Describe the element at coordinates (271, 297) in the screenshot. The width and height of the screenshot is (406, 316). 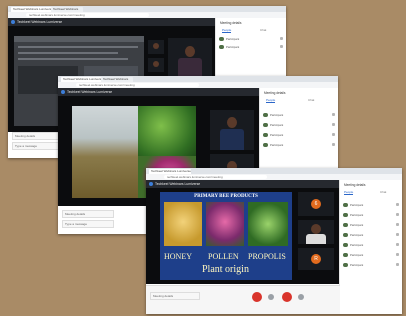
I see `camera-button` at that location.